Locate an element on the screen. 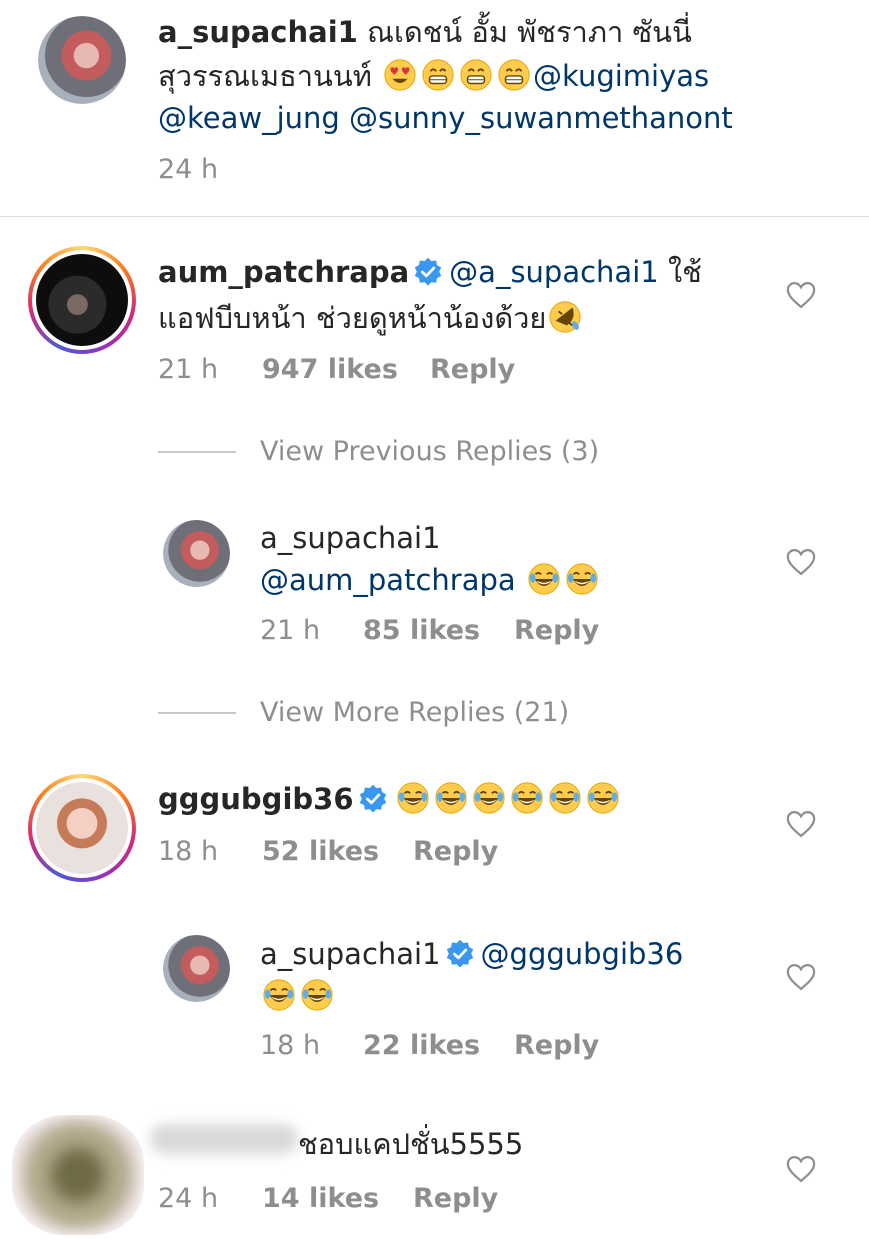  caption-mention-2: @keaw_jung is located at coordinates (249, 118).